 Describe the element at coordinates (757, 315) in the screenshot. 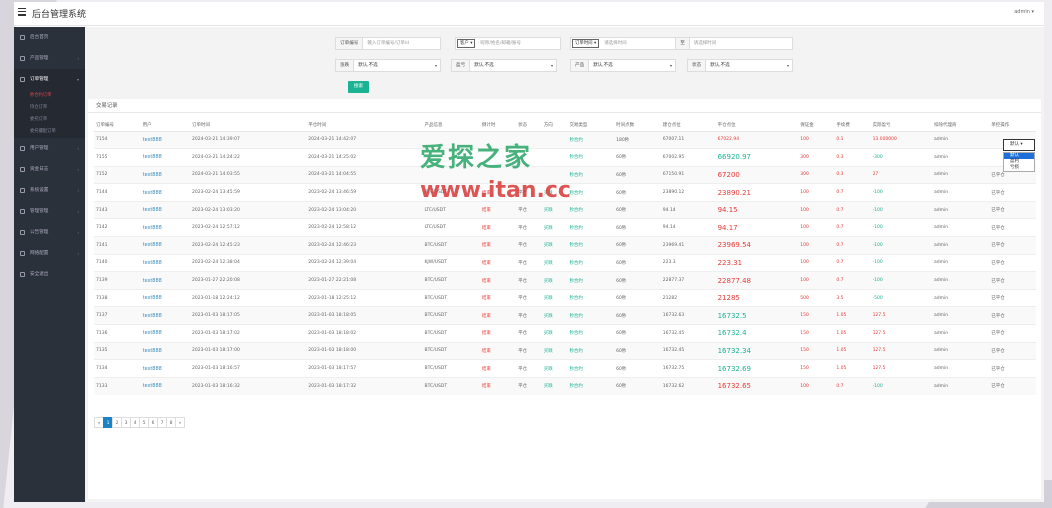

I see `cell-close: 16732.5` at that location.